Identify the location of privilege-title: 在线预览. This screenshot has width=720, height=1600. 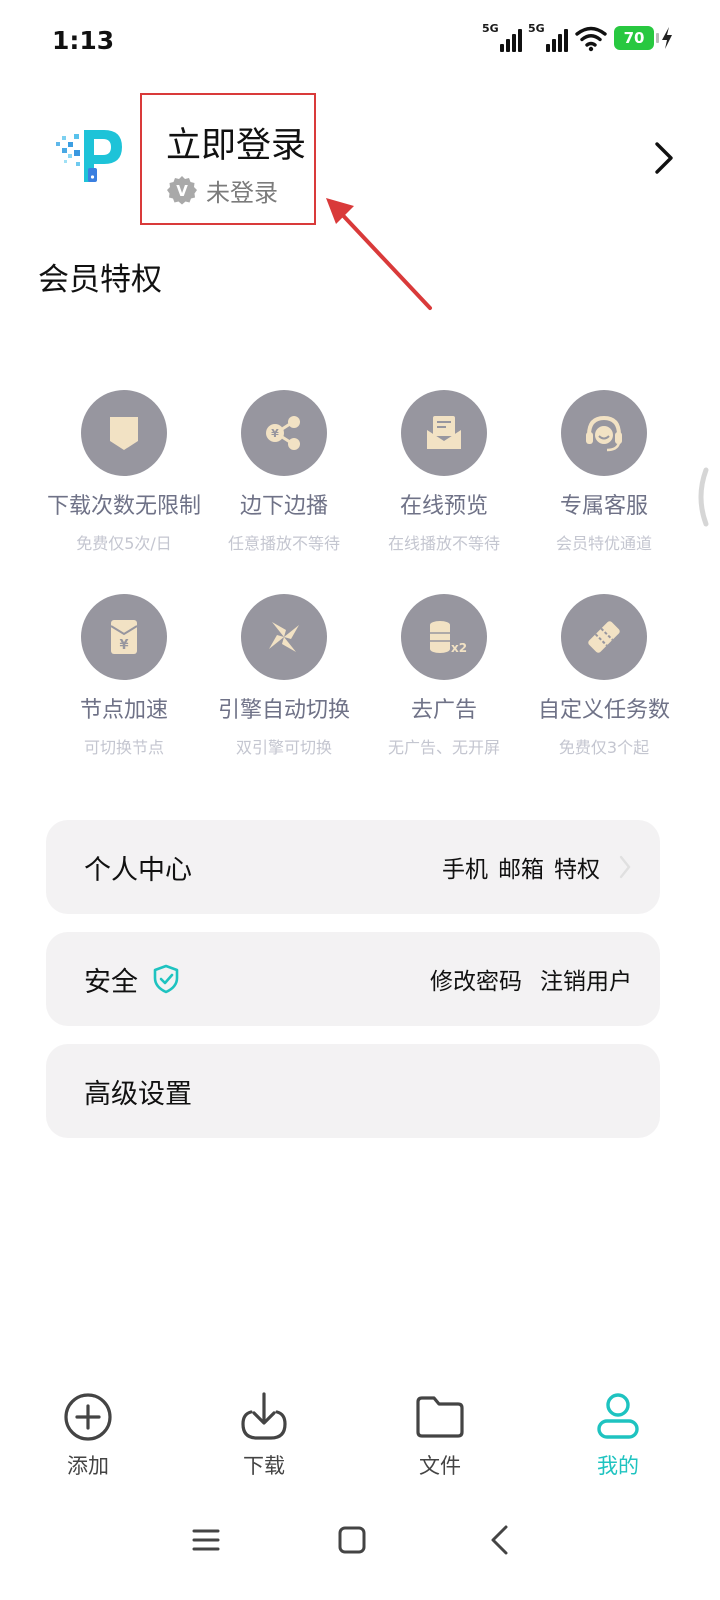
(443, 506).